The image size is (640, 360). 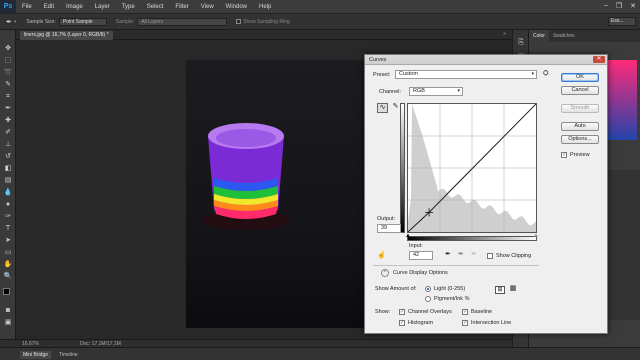 What do you see at coordinates (521, 42) in the screenshot?
I see `history-panel-icon: ⎘` at bounding box center [521, 42].